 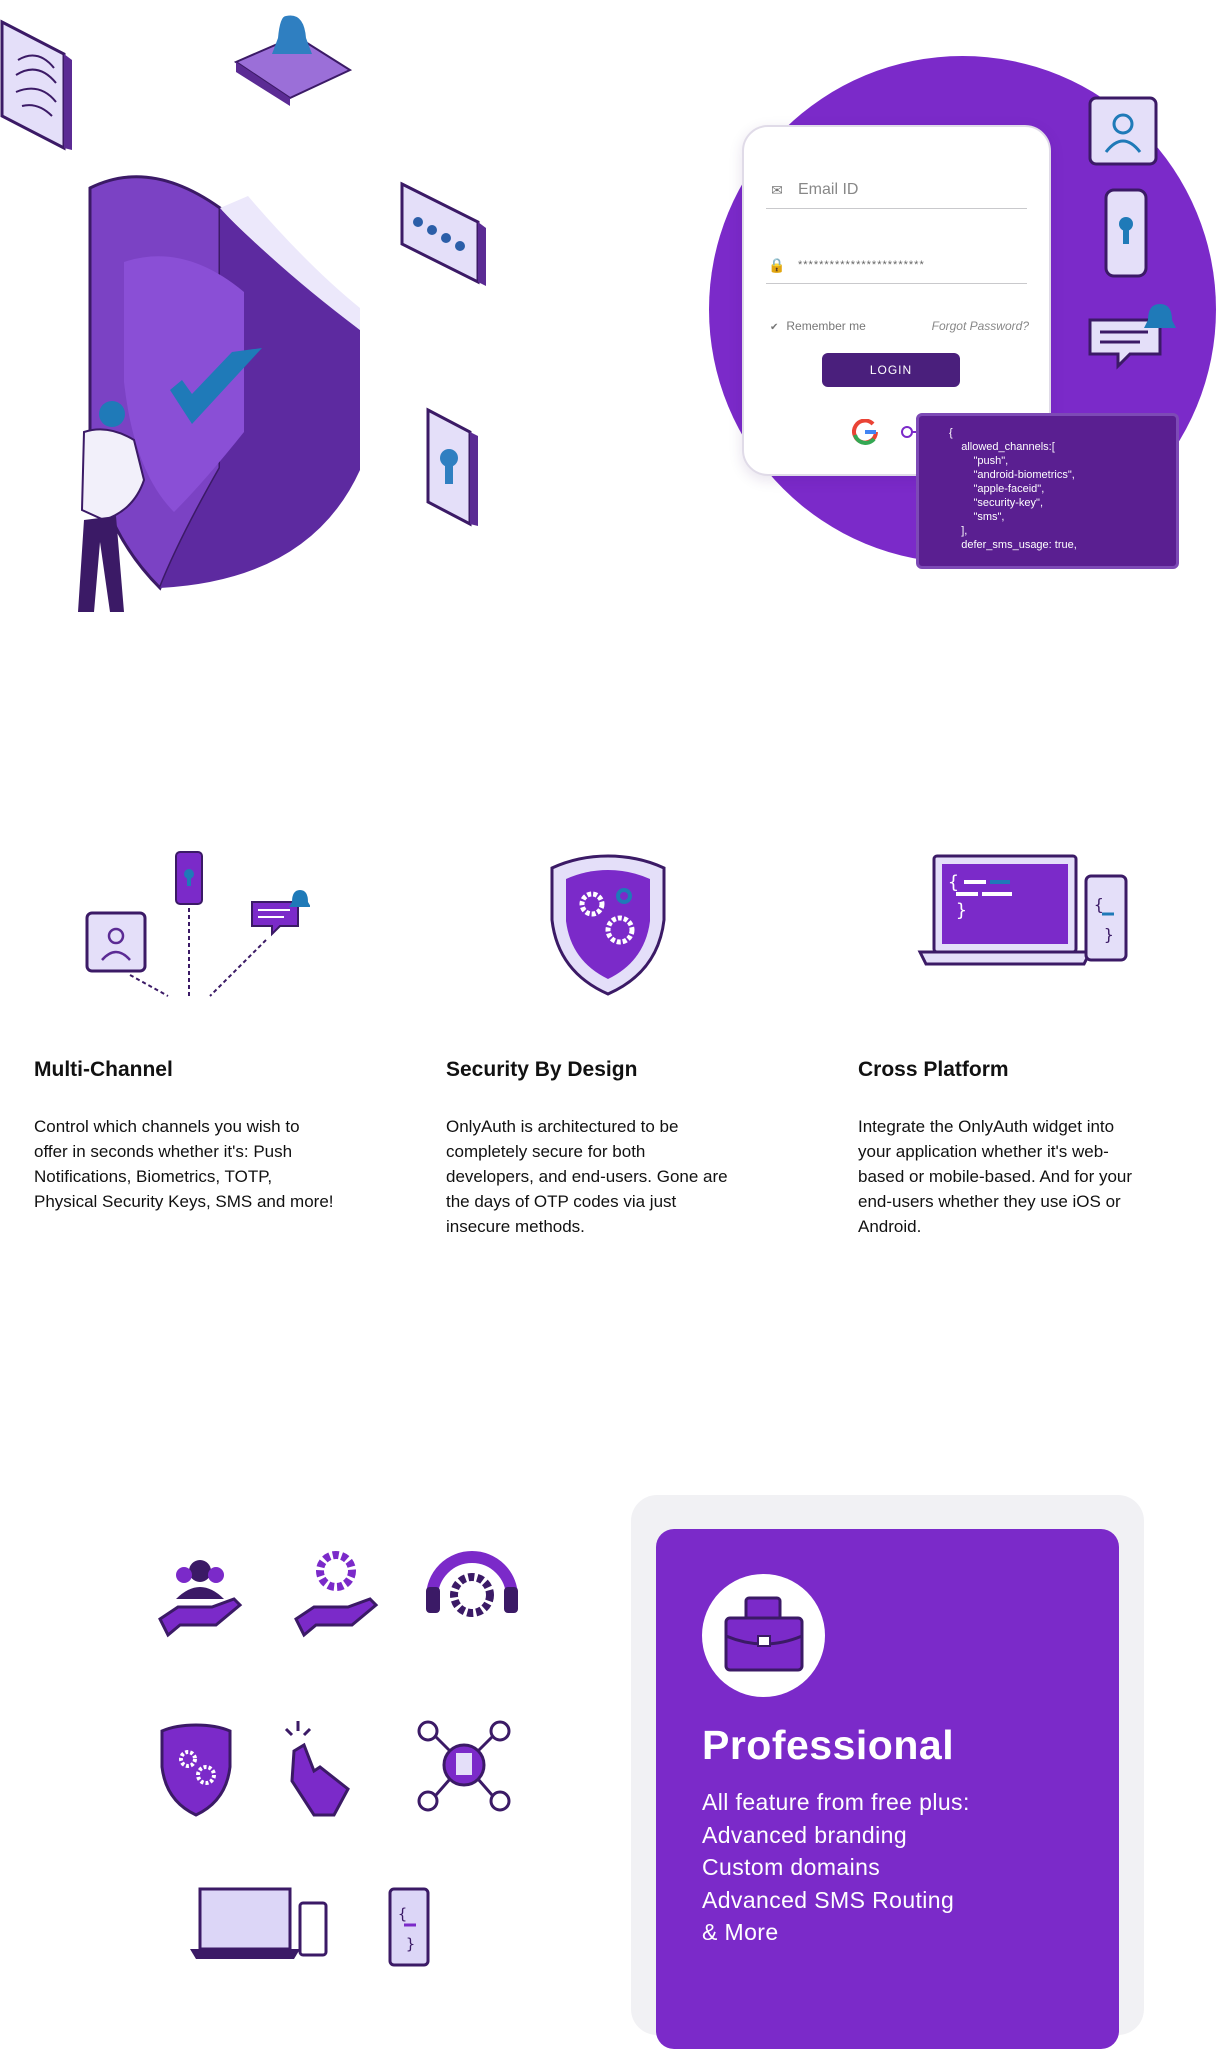 I want to click on email-placeholder: Email ID, so click(x=828, y=189).